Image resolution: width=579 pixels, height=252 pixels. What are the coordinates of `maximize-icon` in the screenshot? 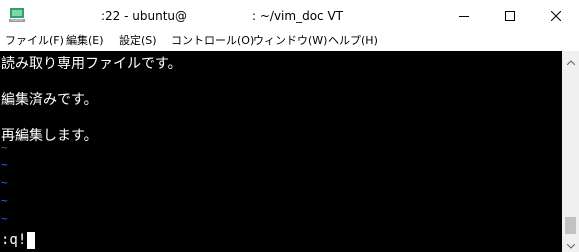 It's located at (510, 15).